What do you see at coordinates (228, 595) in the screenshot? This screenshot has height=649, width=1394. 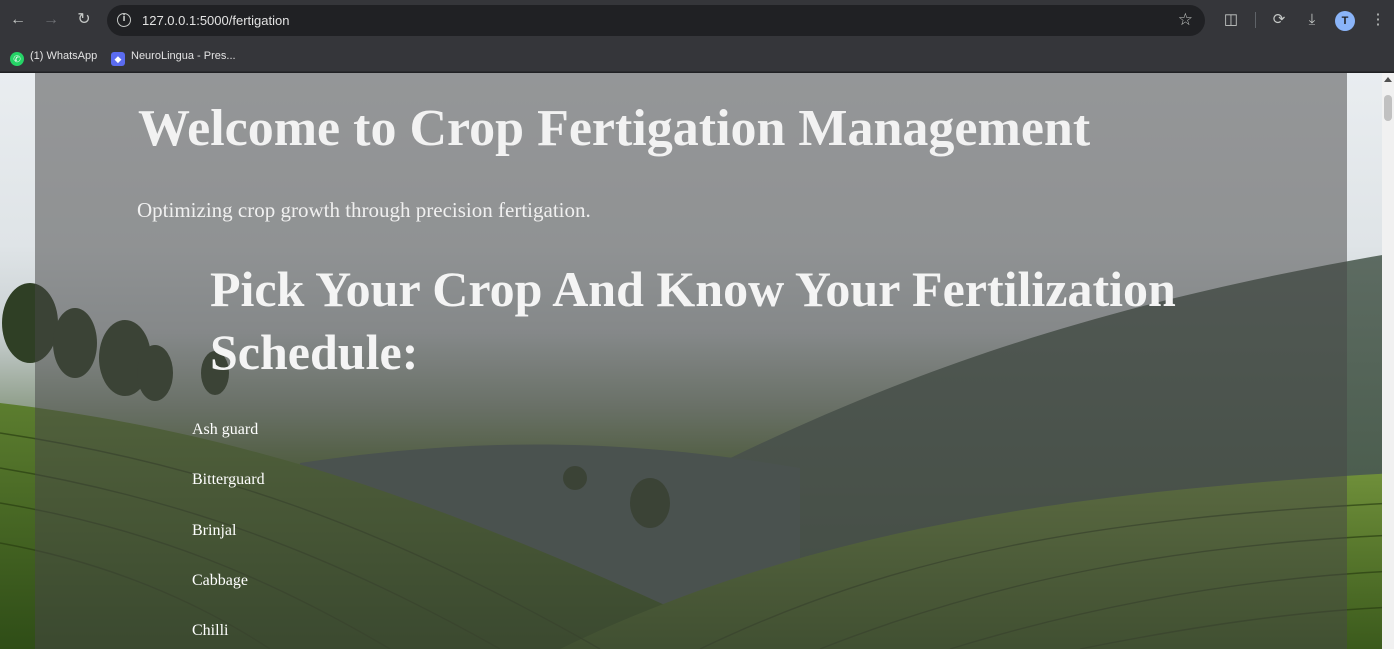 I see `crop-link-cabbage: Cabbage` at bounding box center [228, 595].